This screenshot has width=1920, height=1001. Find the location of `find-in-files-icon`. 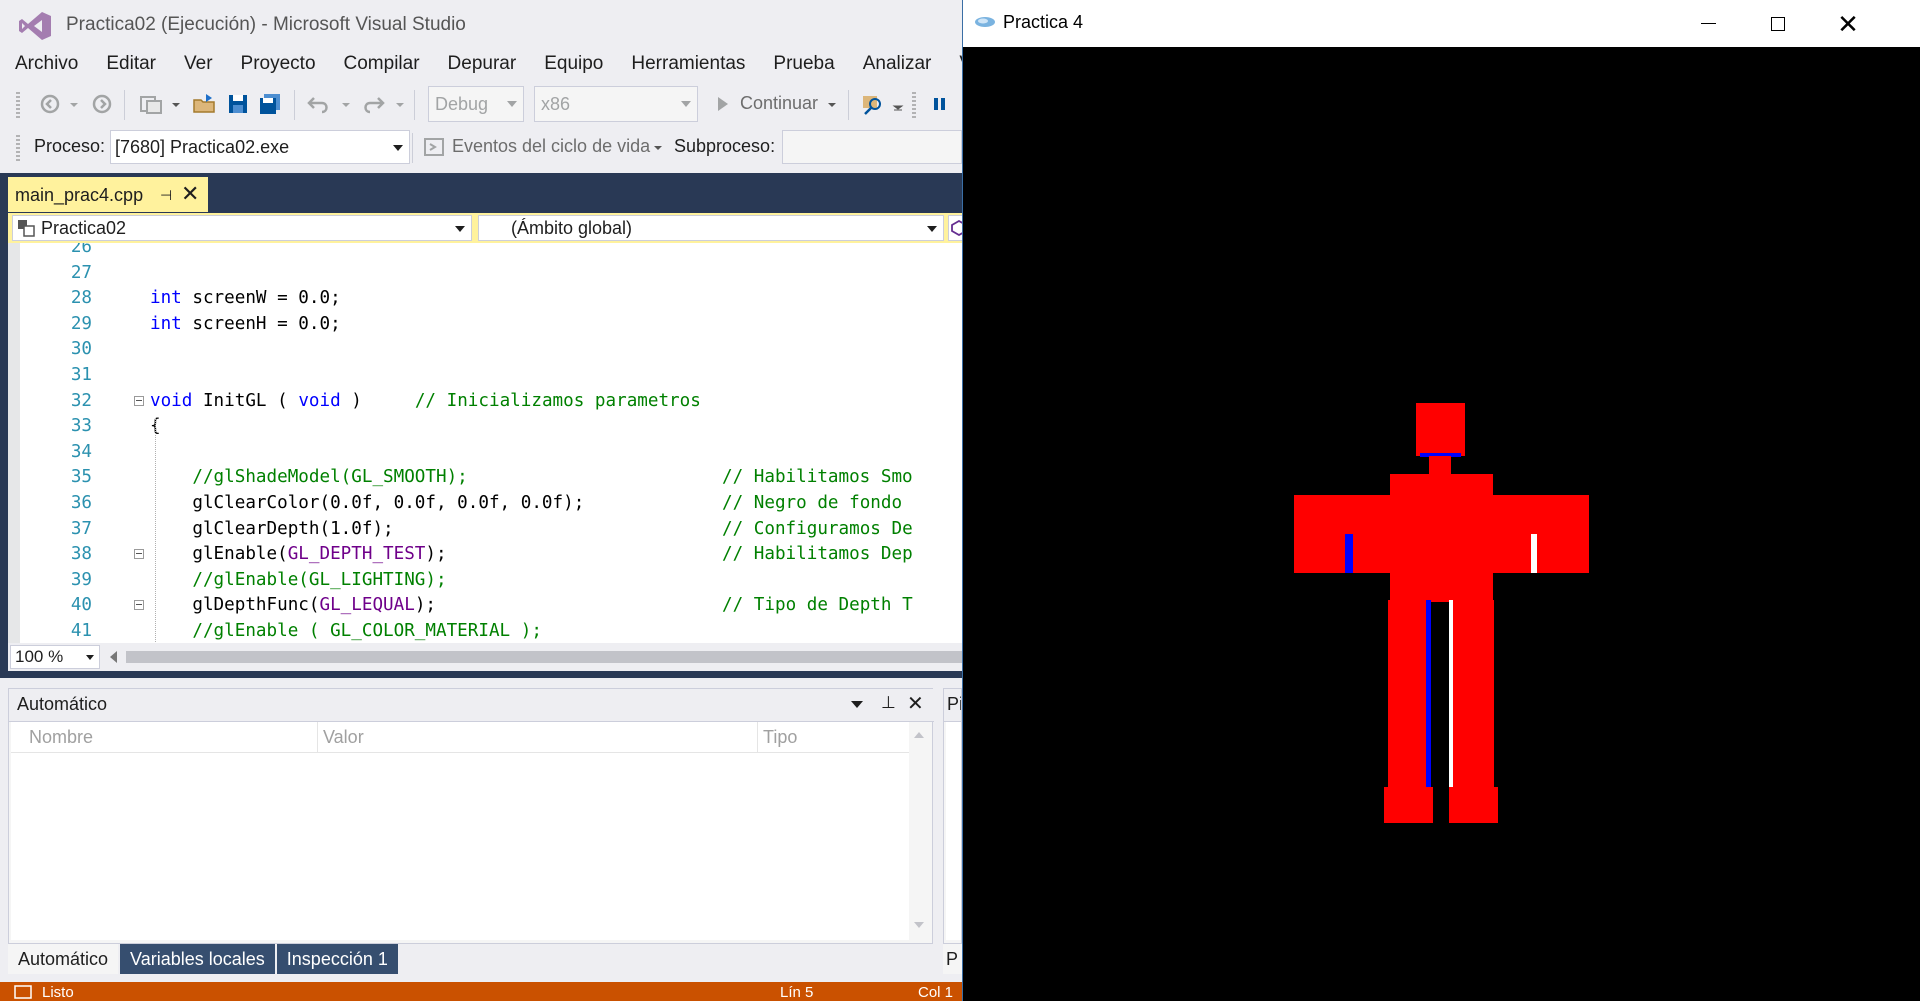

find-in-files-icon is located at coordinates (873, 104).